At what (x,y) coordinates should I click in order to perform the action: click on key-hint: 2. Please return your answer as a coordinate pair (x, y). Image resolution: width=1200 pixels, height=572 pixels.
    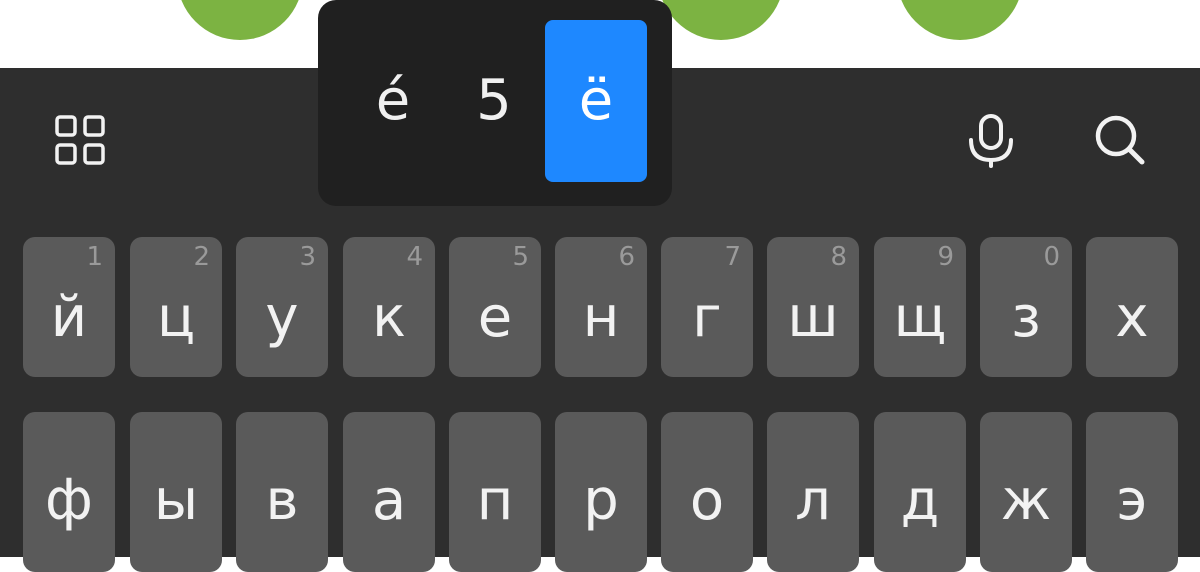
    Looking at the image, I should click on (201, 257).